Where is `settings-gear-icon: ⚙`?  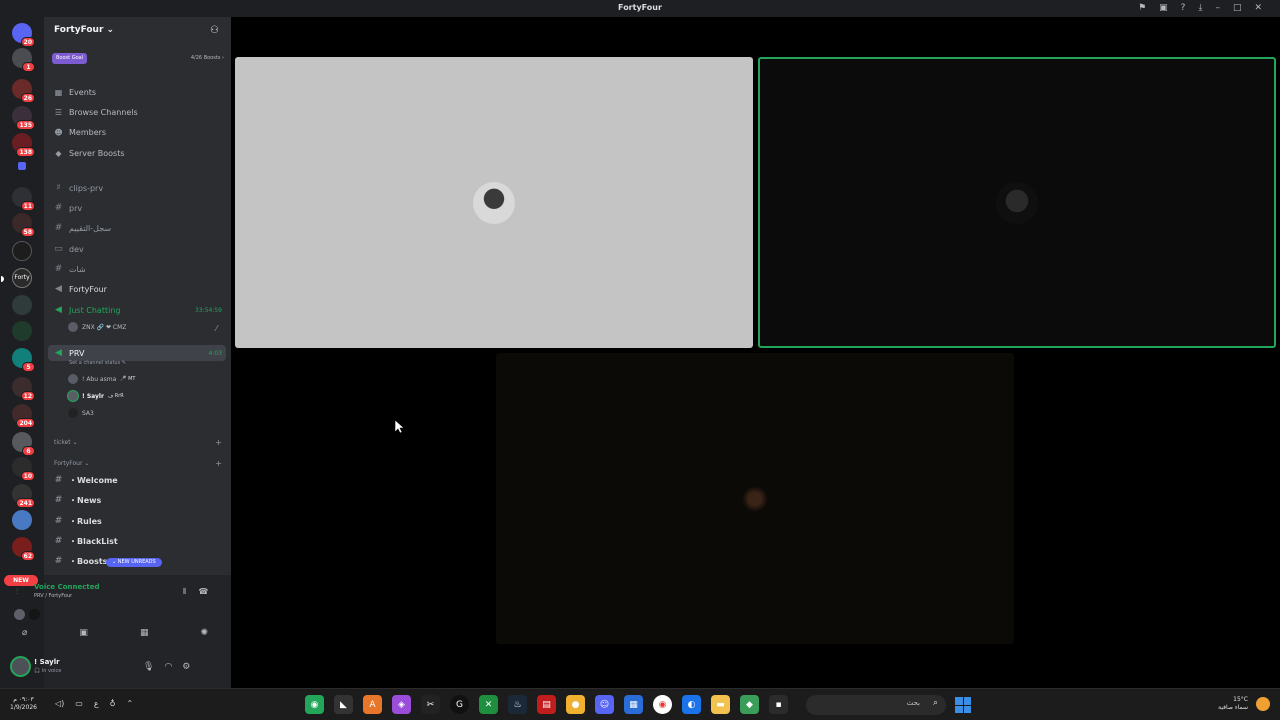
settings-gear-icon: ⚙ is located at coordinates (186, 667).